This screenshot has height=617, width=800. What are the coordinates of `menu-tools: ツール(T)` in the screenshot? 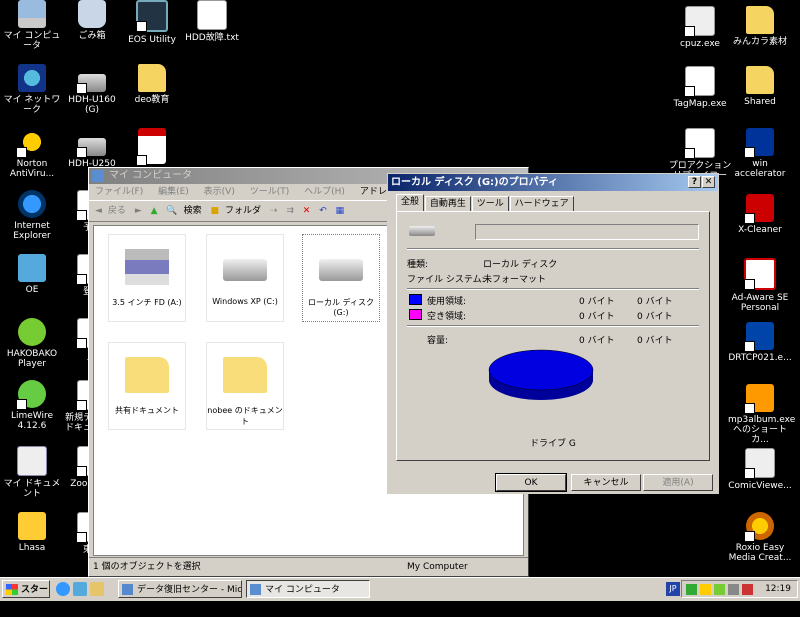 It's located at (270, 192).